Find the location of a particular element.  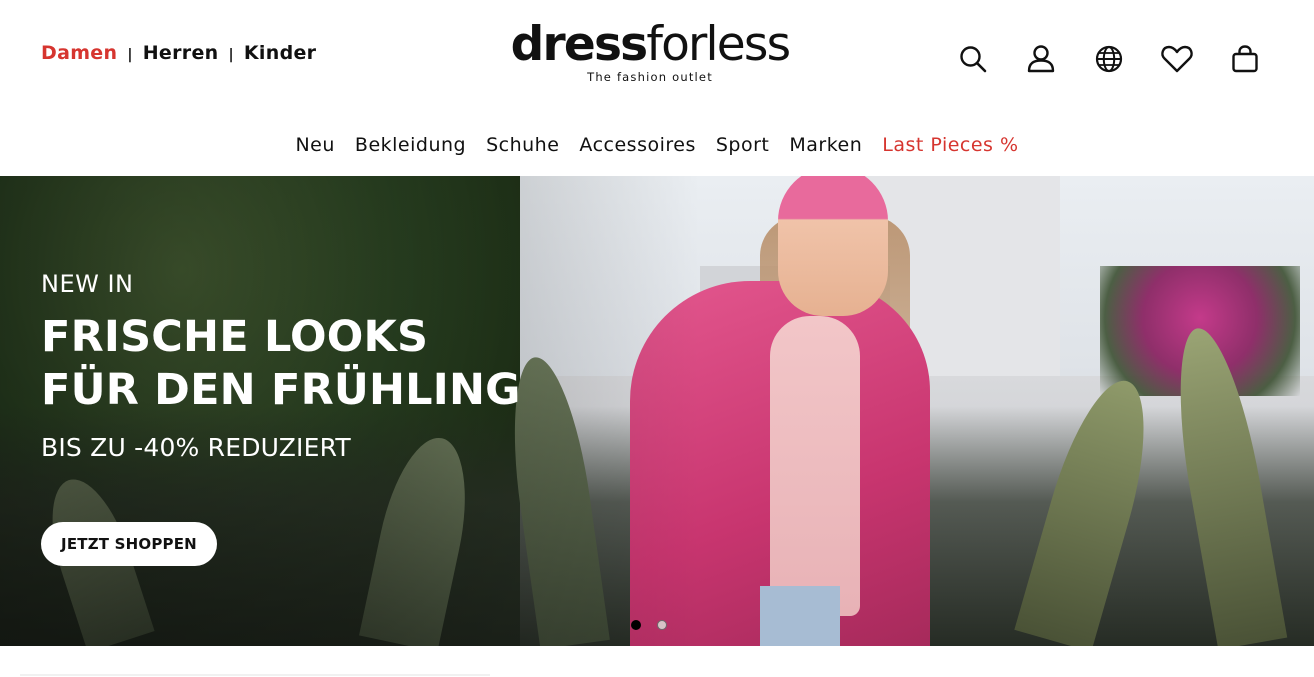

logo-wordmark: dressforless is located at coordinates (650, 45).